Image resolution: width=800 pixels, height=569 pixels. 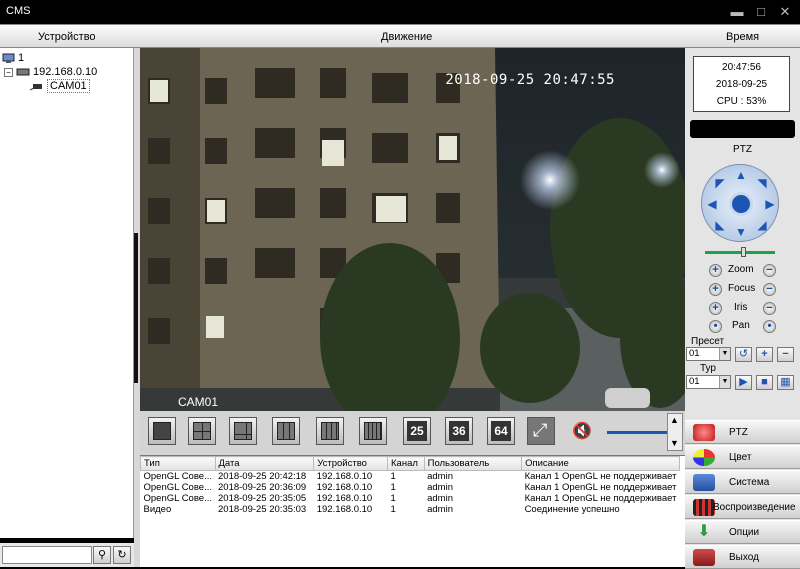 I want to click on search-icon: ⚲, so click(x=102, y=555).